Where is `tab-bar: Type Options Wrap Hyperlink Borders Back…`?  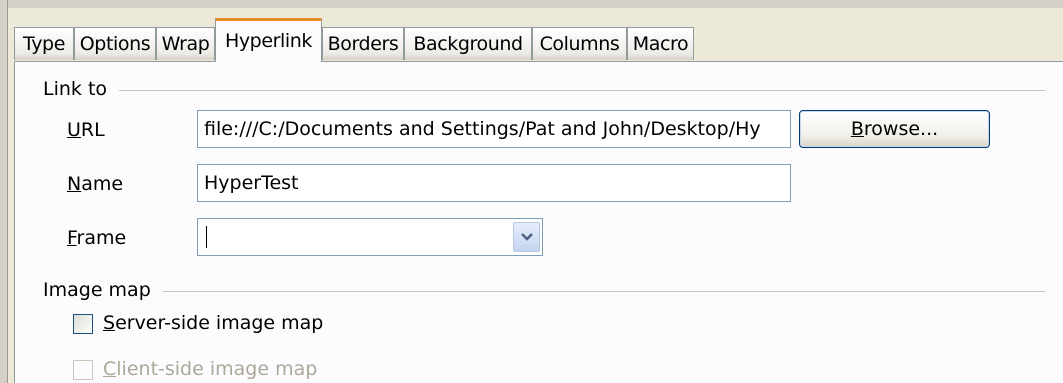 tab-bar: Type Options Wrap Hyperlink Borders Back… is located at coordinates (538, 40).